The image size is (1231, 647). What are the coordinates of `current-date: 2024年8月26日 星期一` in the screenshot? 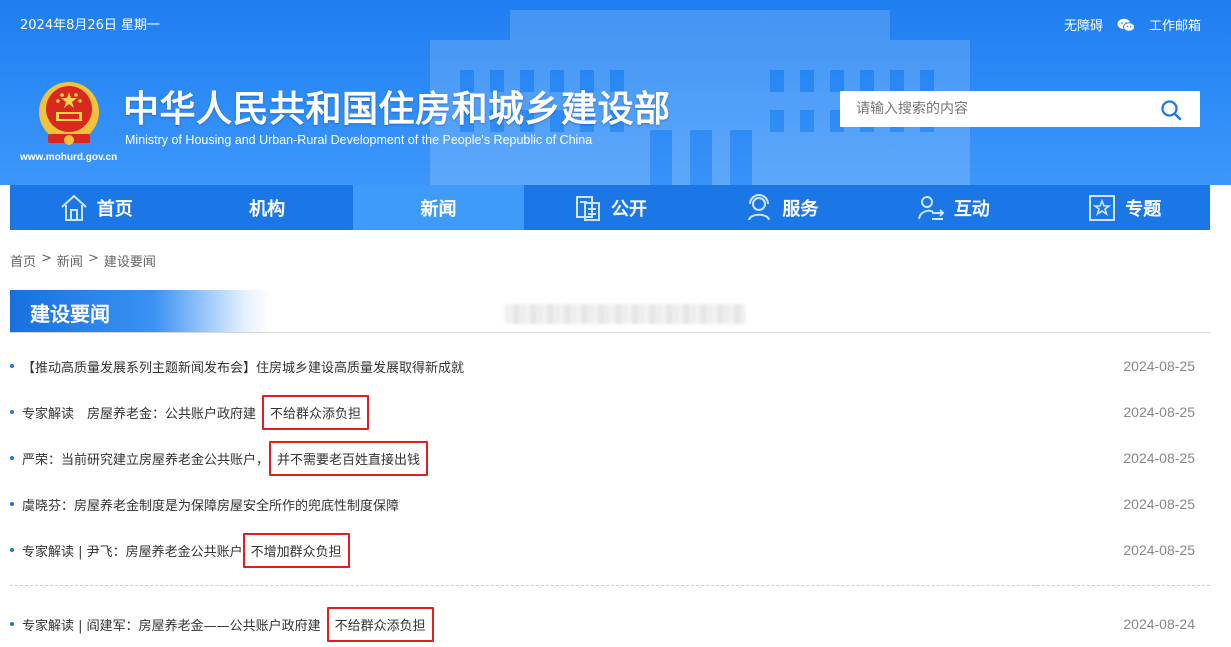 It's located at (90, 25).